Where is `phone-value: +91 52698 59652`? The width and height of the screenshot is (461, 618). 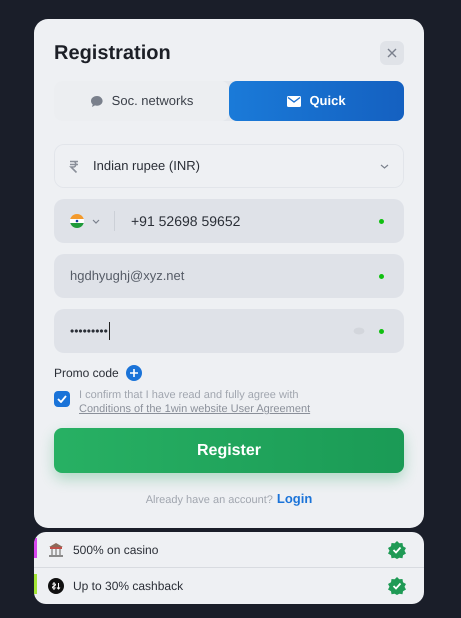
phone-value: +91 52698 59652 is located at coordinates (185, 221).